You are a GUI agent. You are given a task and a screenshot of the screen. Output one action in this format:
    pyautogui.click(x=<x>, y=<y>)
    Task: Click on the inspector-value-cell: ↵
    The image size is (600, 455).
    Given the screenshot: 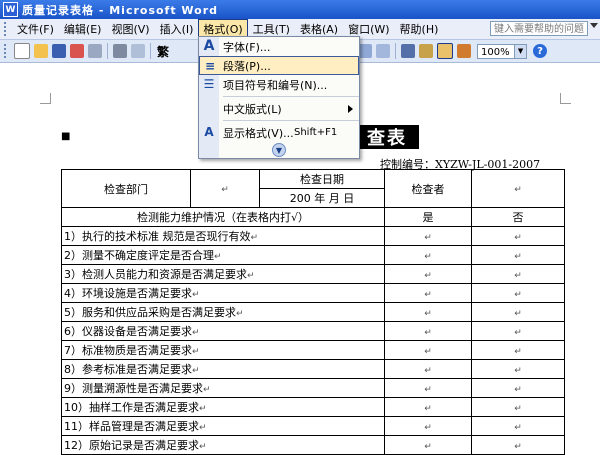 What is the action you would take?
    pyautogui.click(x=518, y=188)
    